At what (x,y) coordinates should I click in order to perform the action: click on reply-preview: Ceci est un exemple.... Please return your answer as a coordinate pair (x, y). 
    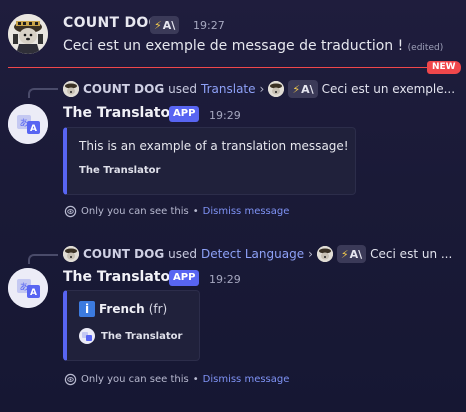
    Looking at the image, I should click on (388, 89).